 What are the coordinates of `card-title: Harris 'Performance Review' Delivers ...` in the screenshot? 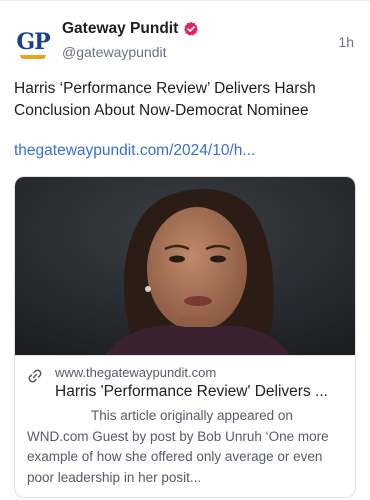 It's located at (200, 392).